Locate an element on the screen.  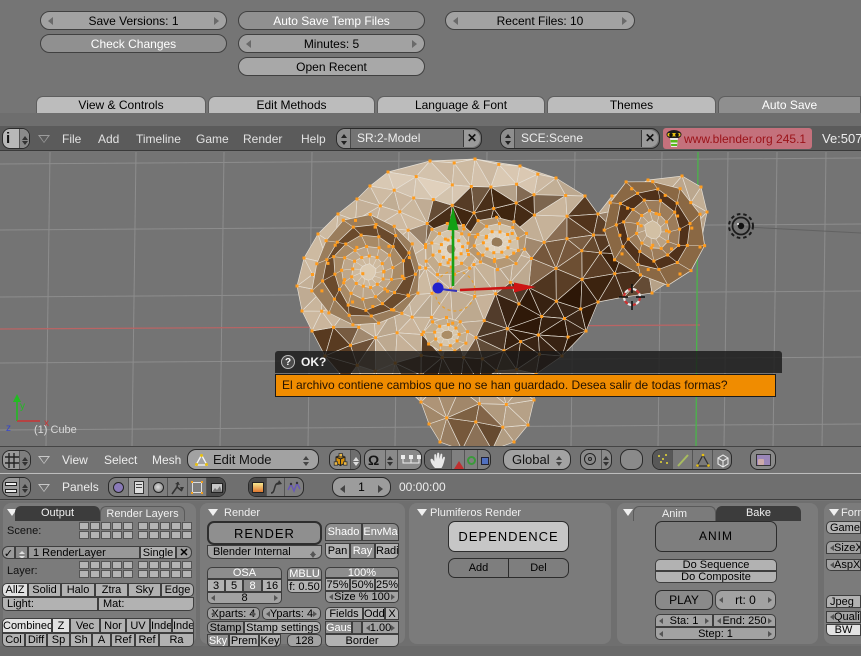
svg-text: y is located at coordinates (22, 406).